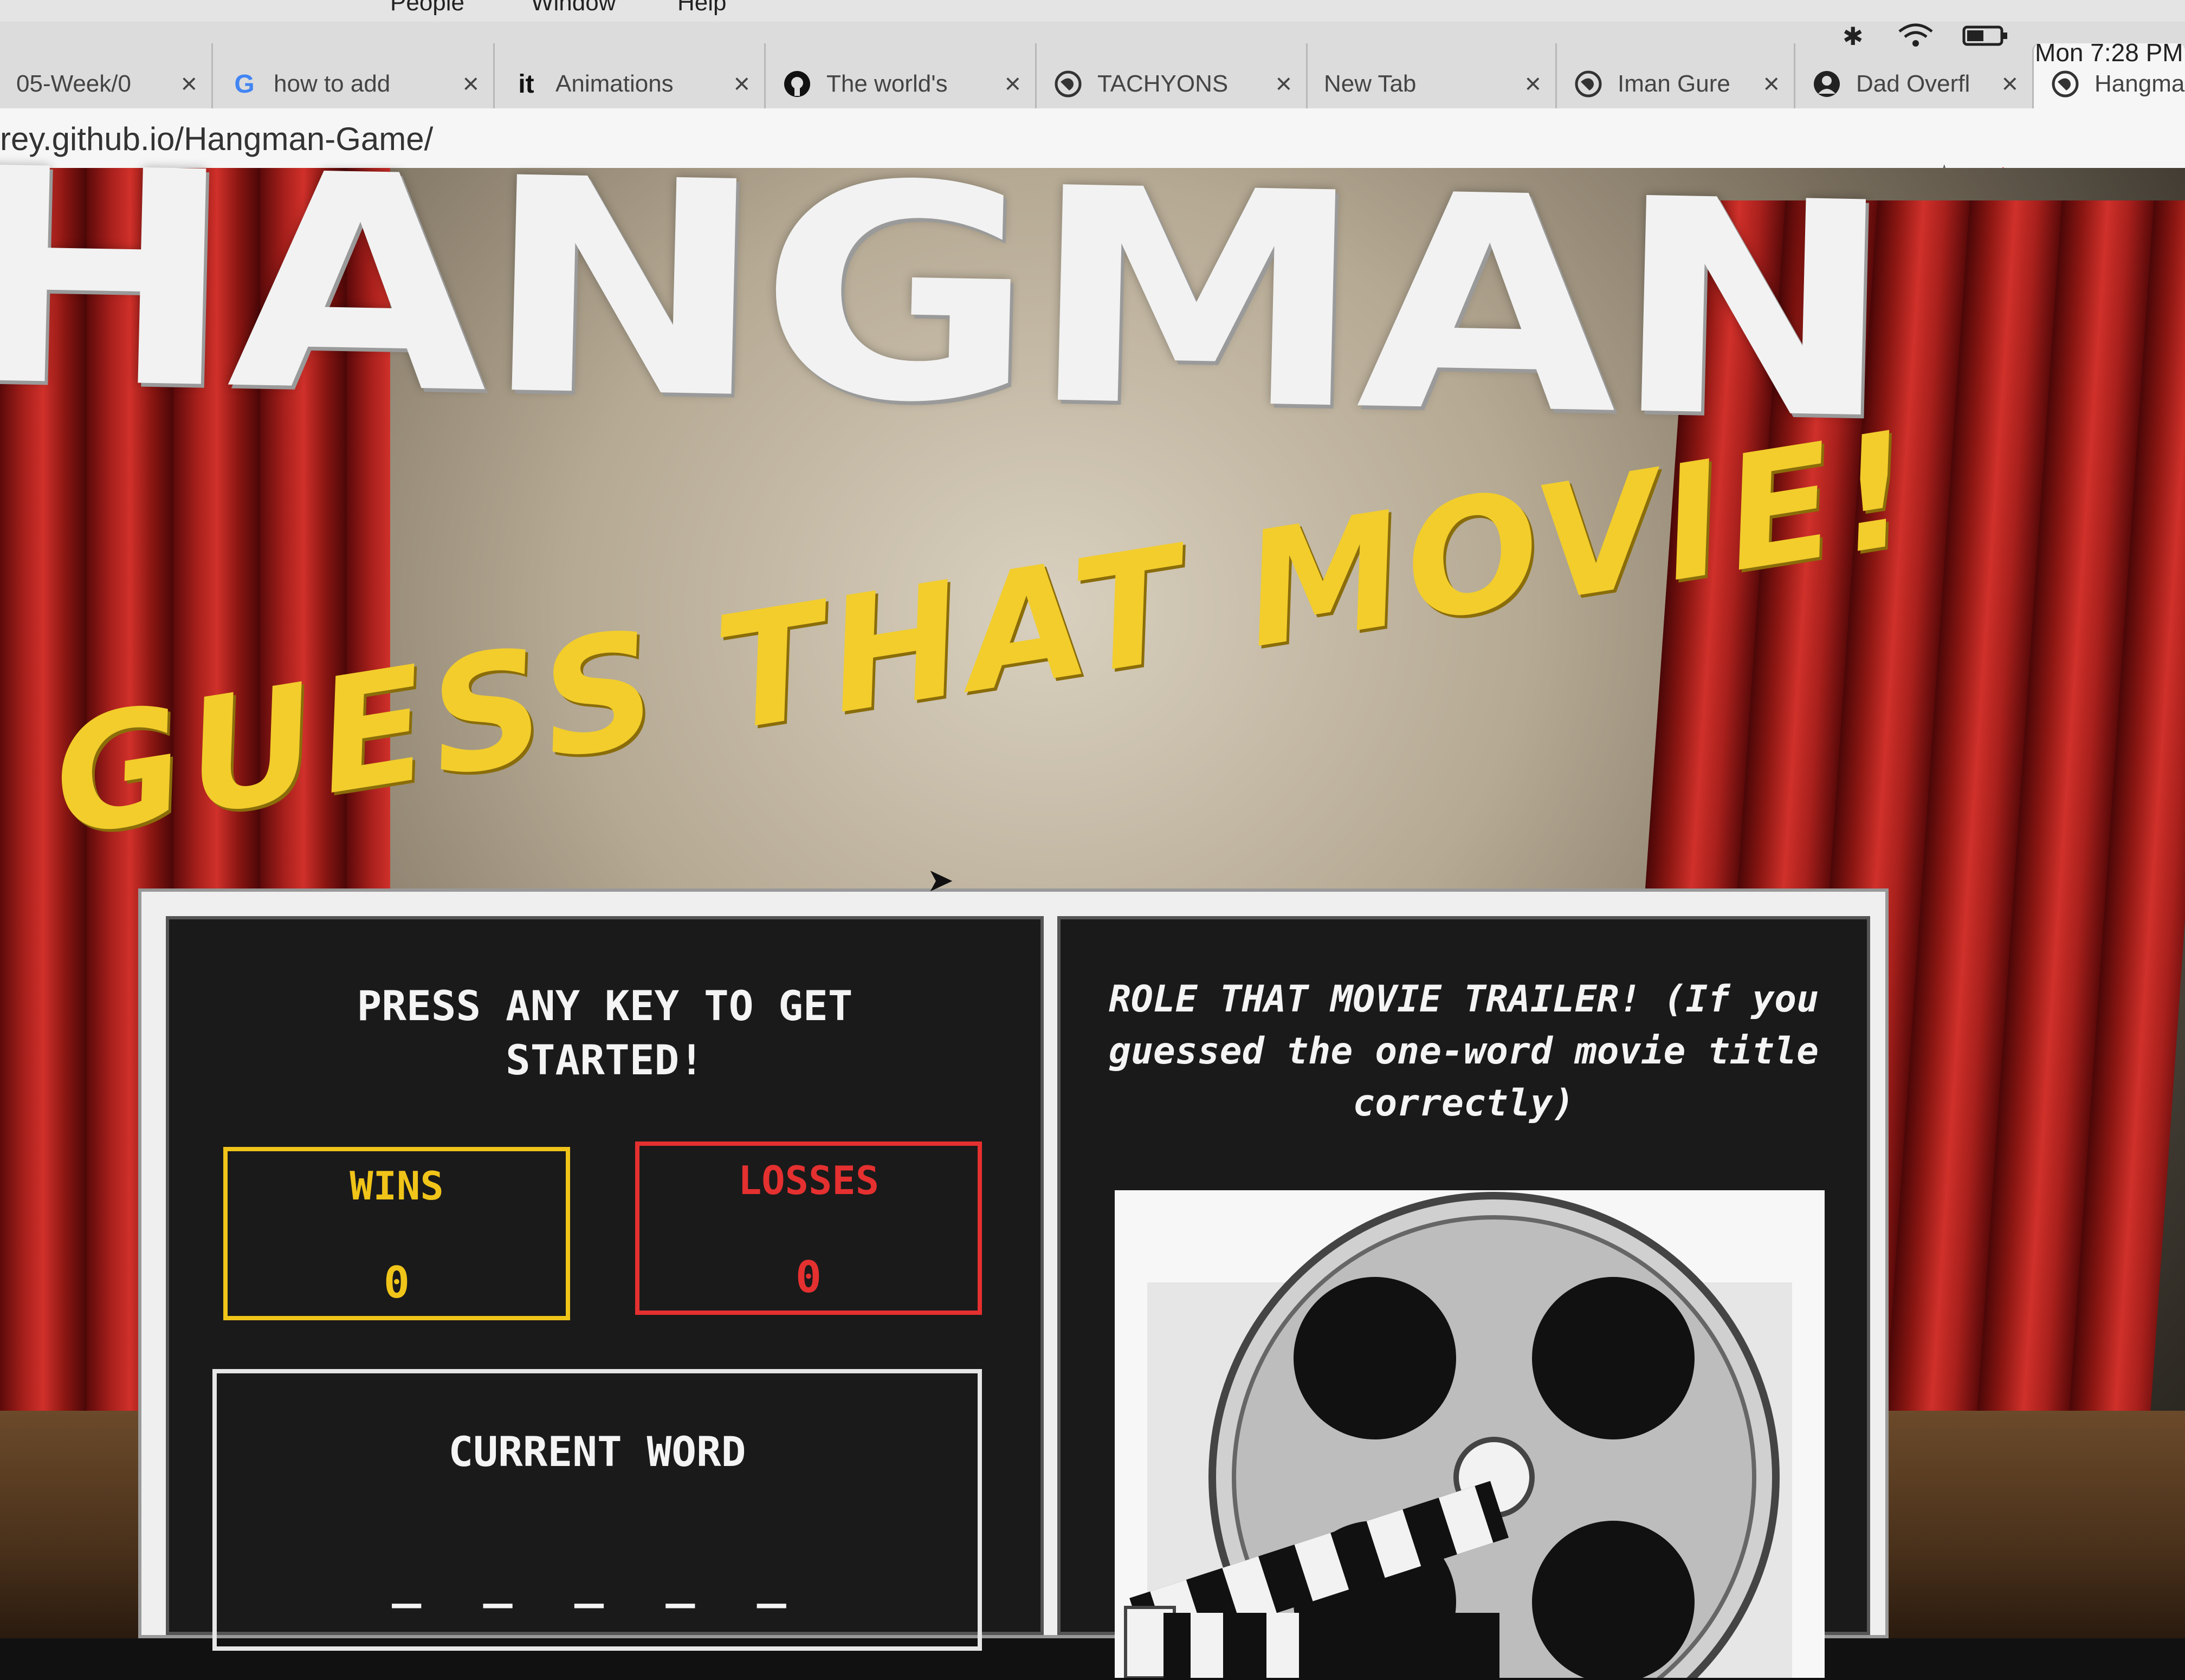 This screenshot has width=2185, height=1680. I want to click on tab-label: TACHYONS, so click(1163, 83).